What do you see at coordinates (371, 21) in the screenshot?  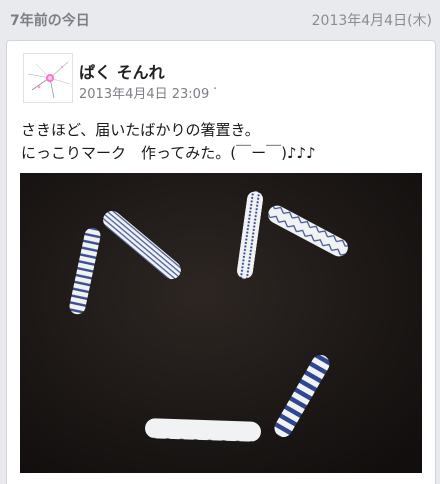 I see `memory-date: 2013年4月4日(木)` at bounding box center [371, 21].